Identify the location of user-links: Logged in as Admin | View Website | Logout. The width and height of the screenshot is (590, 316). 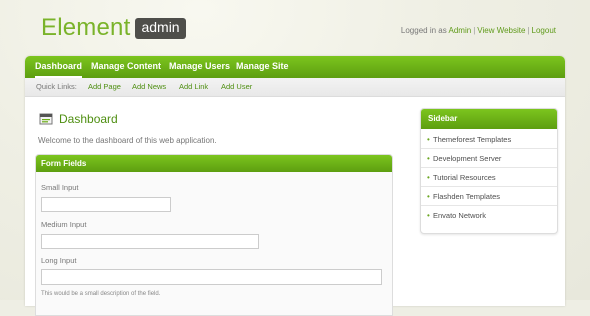
(478, 30).